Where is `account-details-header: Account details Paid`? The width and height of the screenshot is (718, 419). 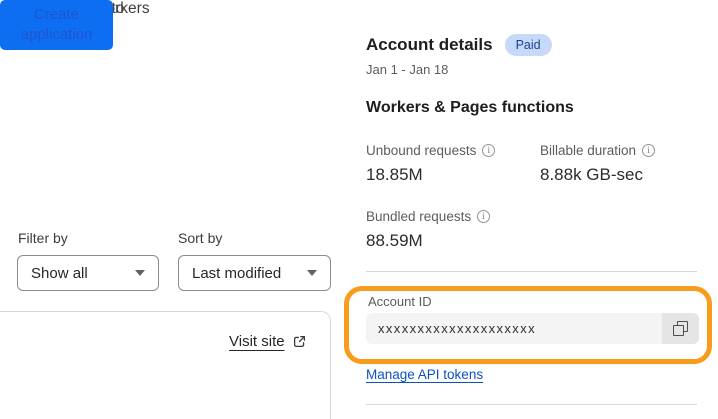 account-details-header: Account details Paid is located at coordinates (459, 45).